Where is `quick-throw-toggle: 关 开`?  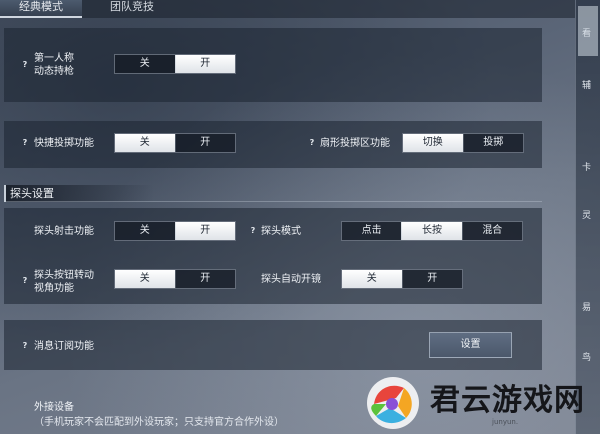
quick-throw-toggle: 关 开 is located at coordinates (175, 143).